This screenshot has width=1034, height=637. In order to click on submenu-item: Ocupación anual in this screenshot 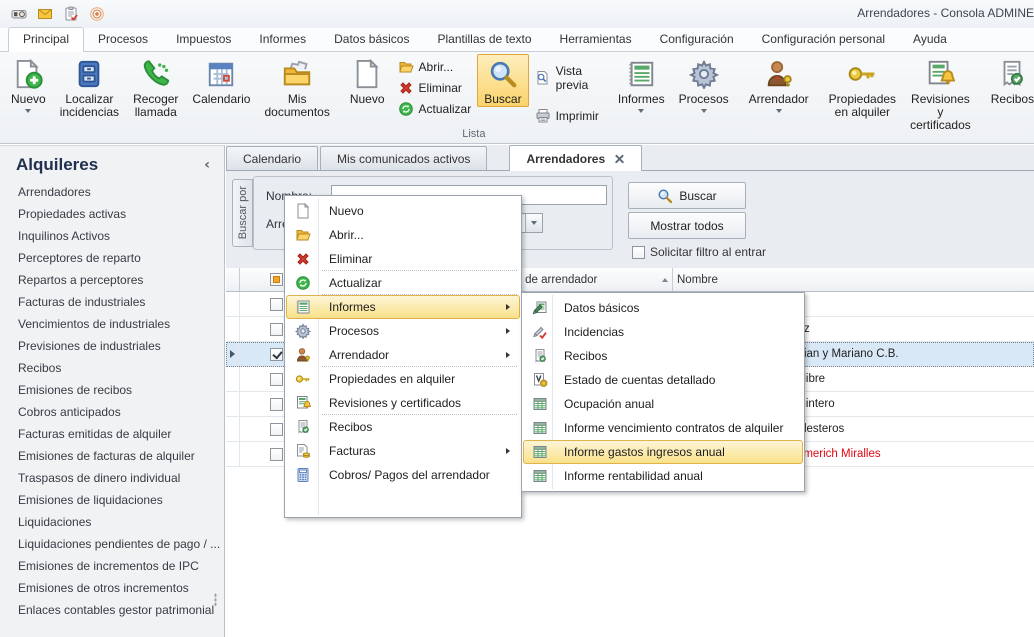, I will do `click(663, 404)`.